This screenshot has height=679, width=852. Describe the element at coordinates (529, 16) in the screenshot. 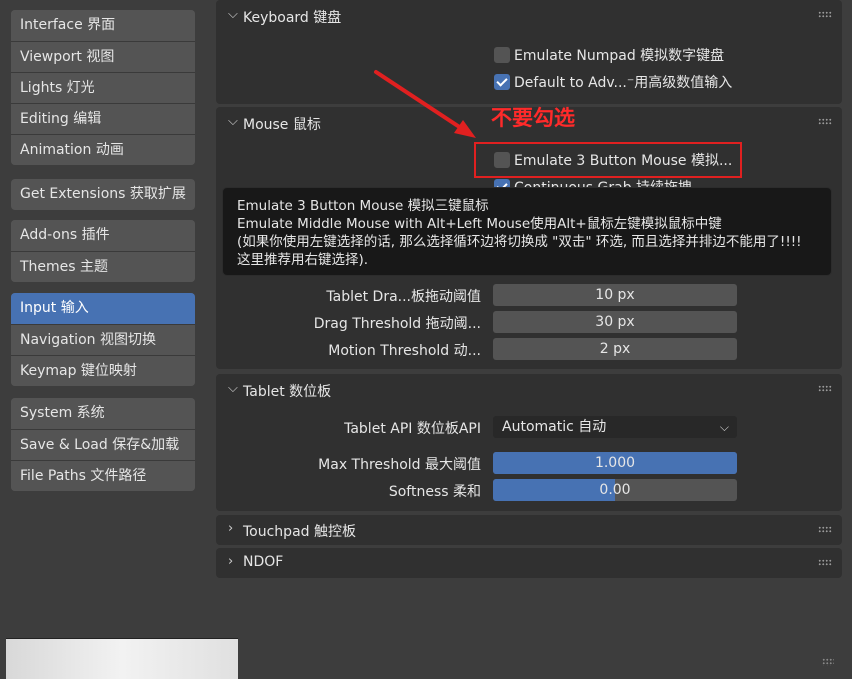

I see `keyboard-panel-header: ⌵ Keyboard 键盘` at that location.